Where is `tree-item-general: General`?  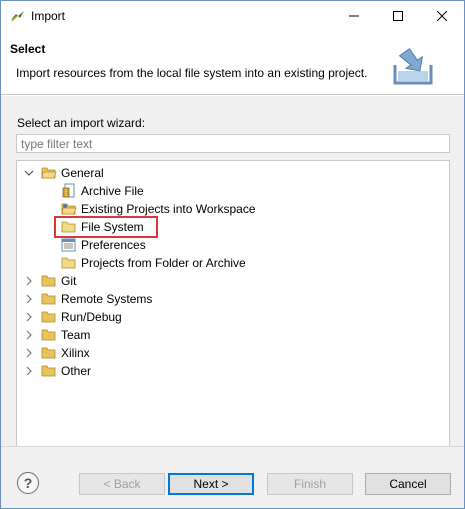
tree-item-general: General is located at coordinates (63, 173).